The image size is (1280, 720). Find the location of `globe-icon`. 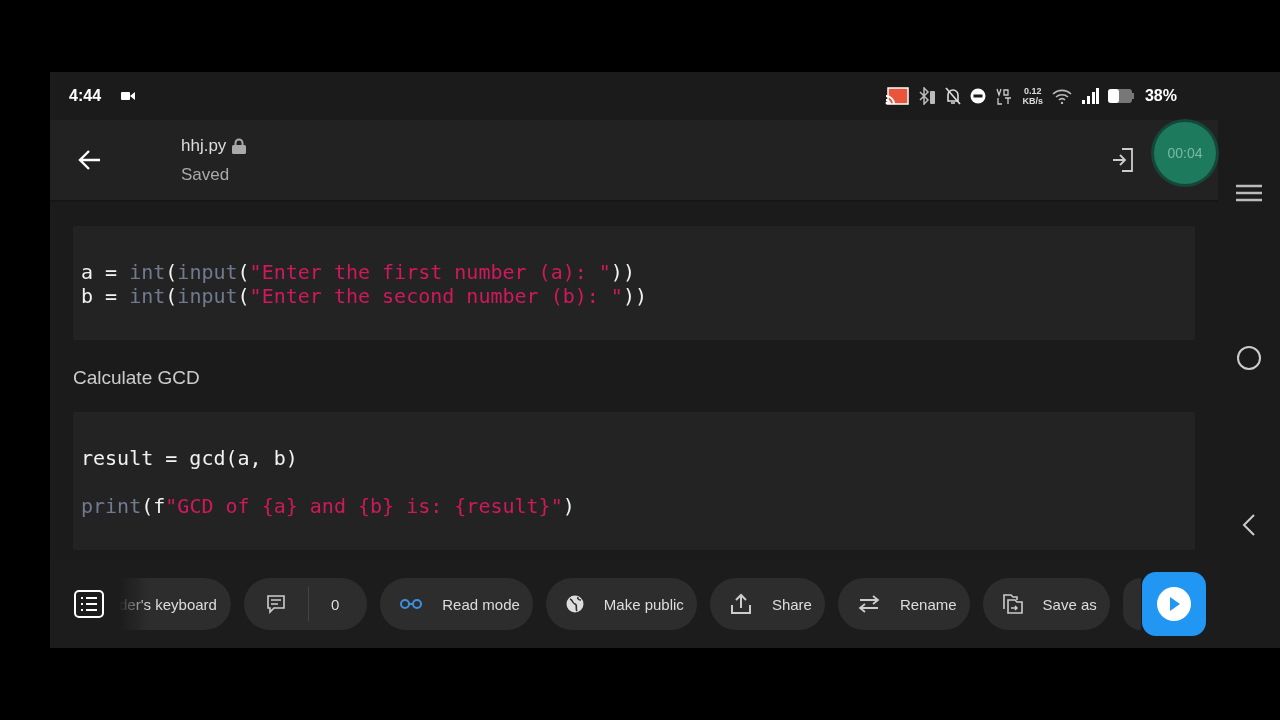

globe-icon is located at coordinates (574, 604).